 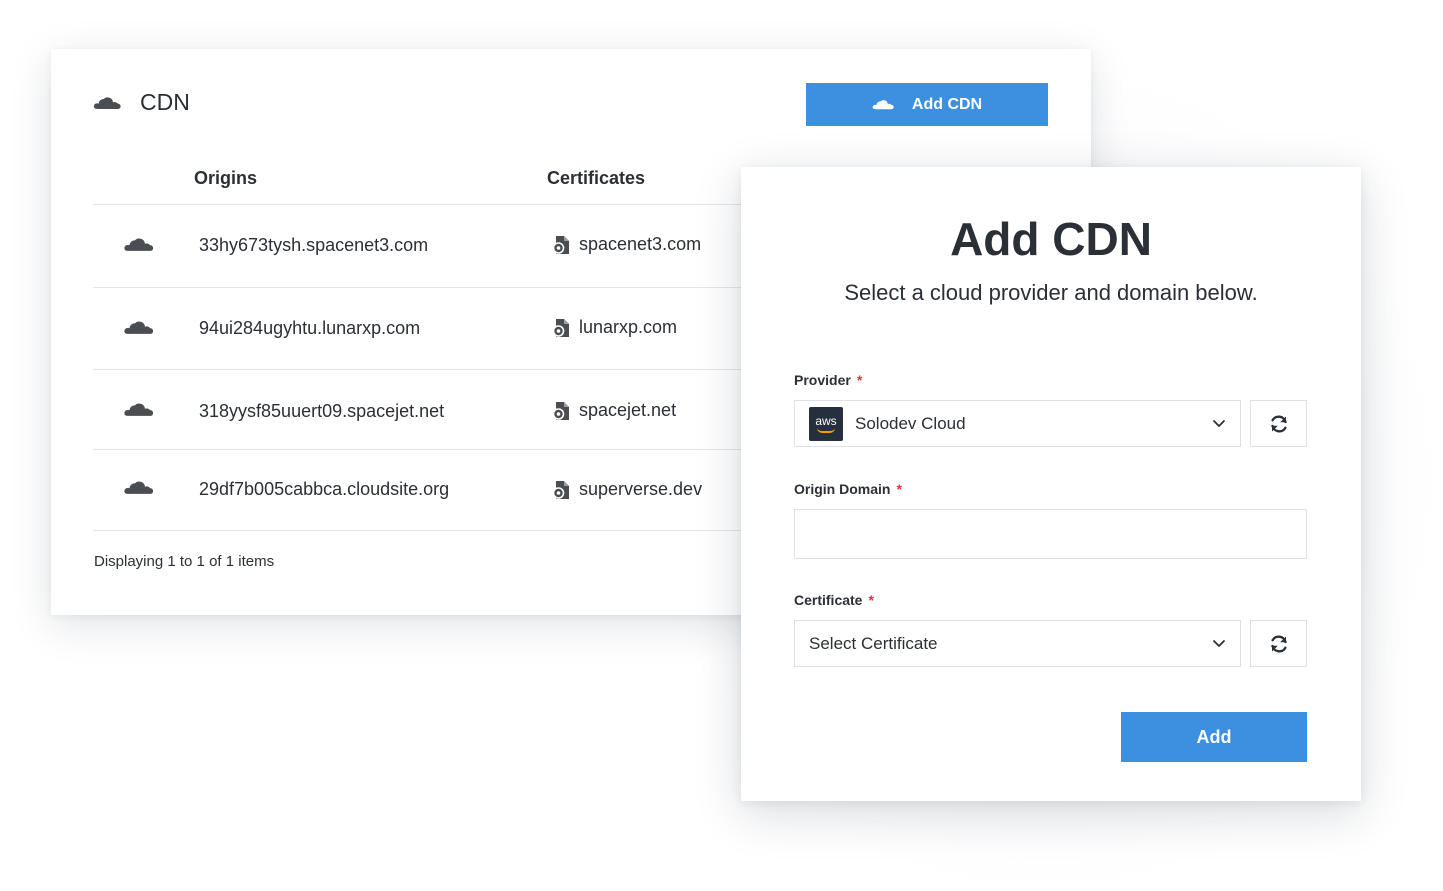 I want to click on certificate-refresh-button, so click(x=1278, y=643).